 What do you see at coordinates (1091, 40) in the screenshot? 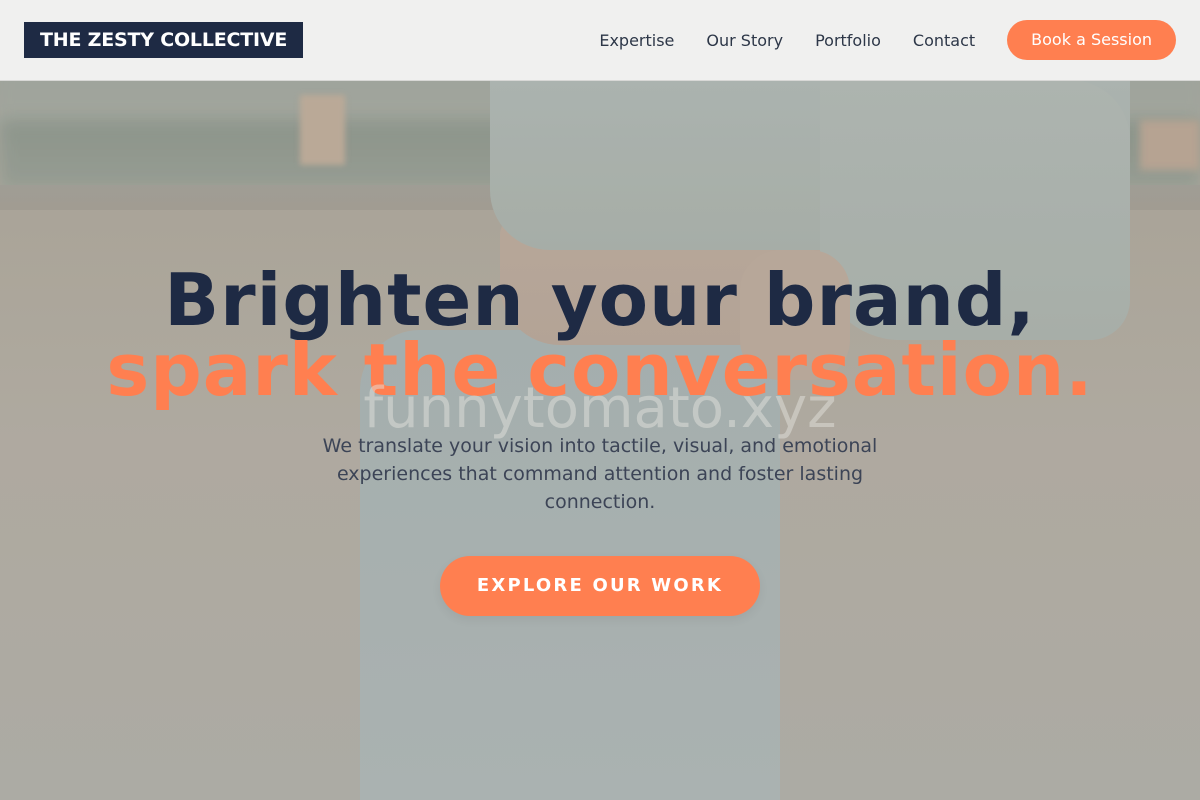
I see `book-session-button: Book a Session` at bounding box center [1091, 40].